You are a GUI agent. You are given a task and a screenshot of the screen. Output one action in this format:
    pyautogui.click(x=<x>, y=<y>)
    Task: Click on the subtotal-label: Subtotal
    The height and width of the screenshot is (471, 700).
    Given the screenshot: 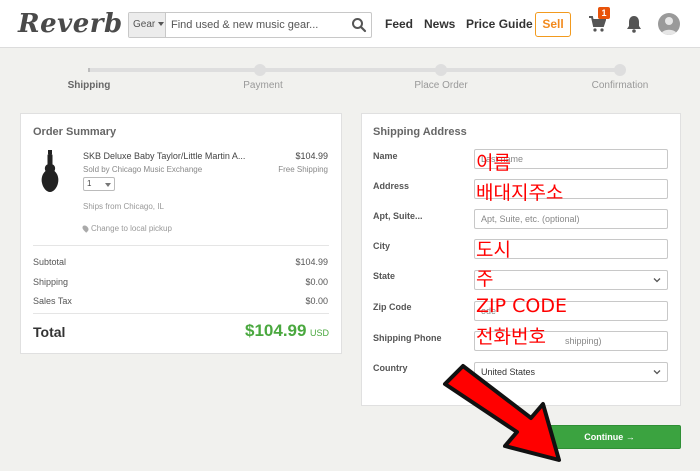 What is the action you would take?
    pyautogui.click(x=50, y=262)
    